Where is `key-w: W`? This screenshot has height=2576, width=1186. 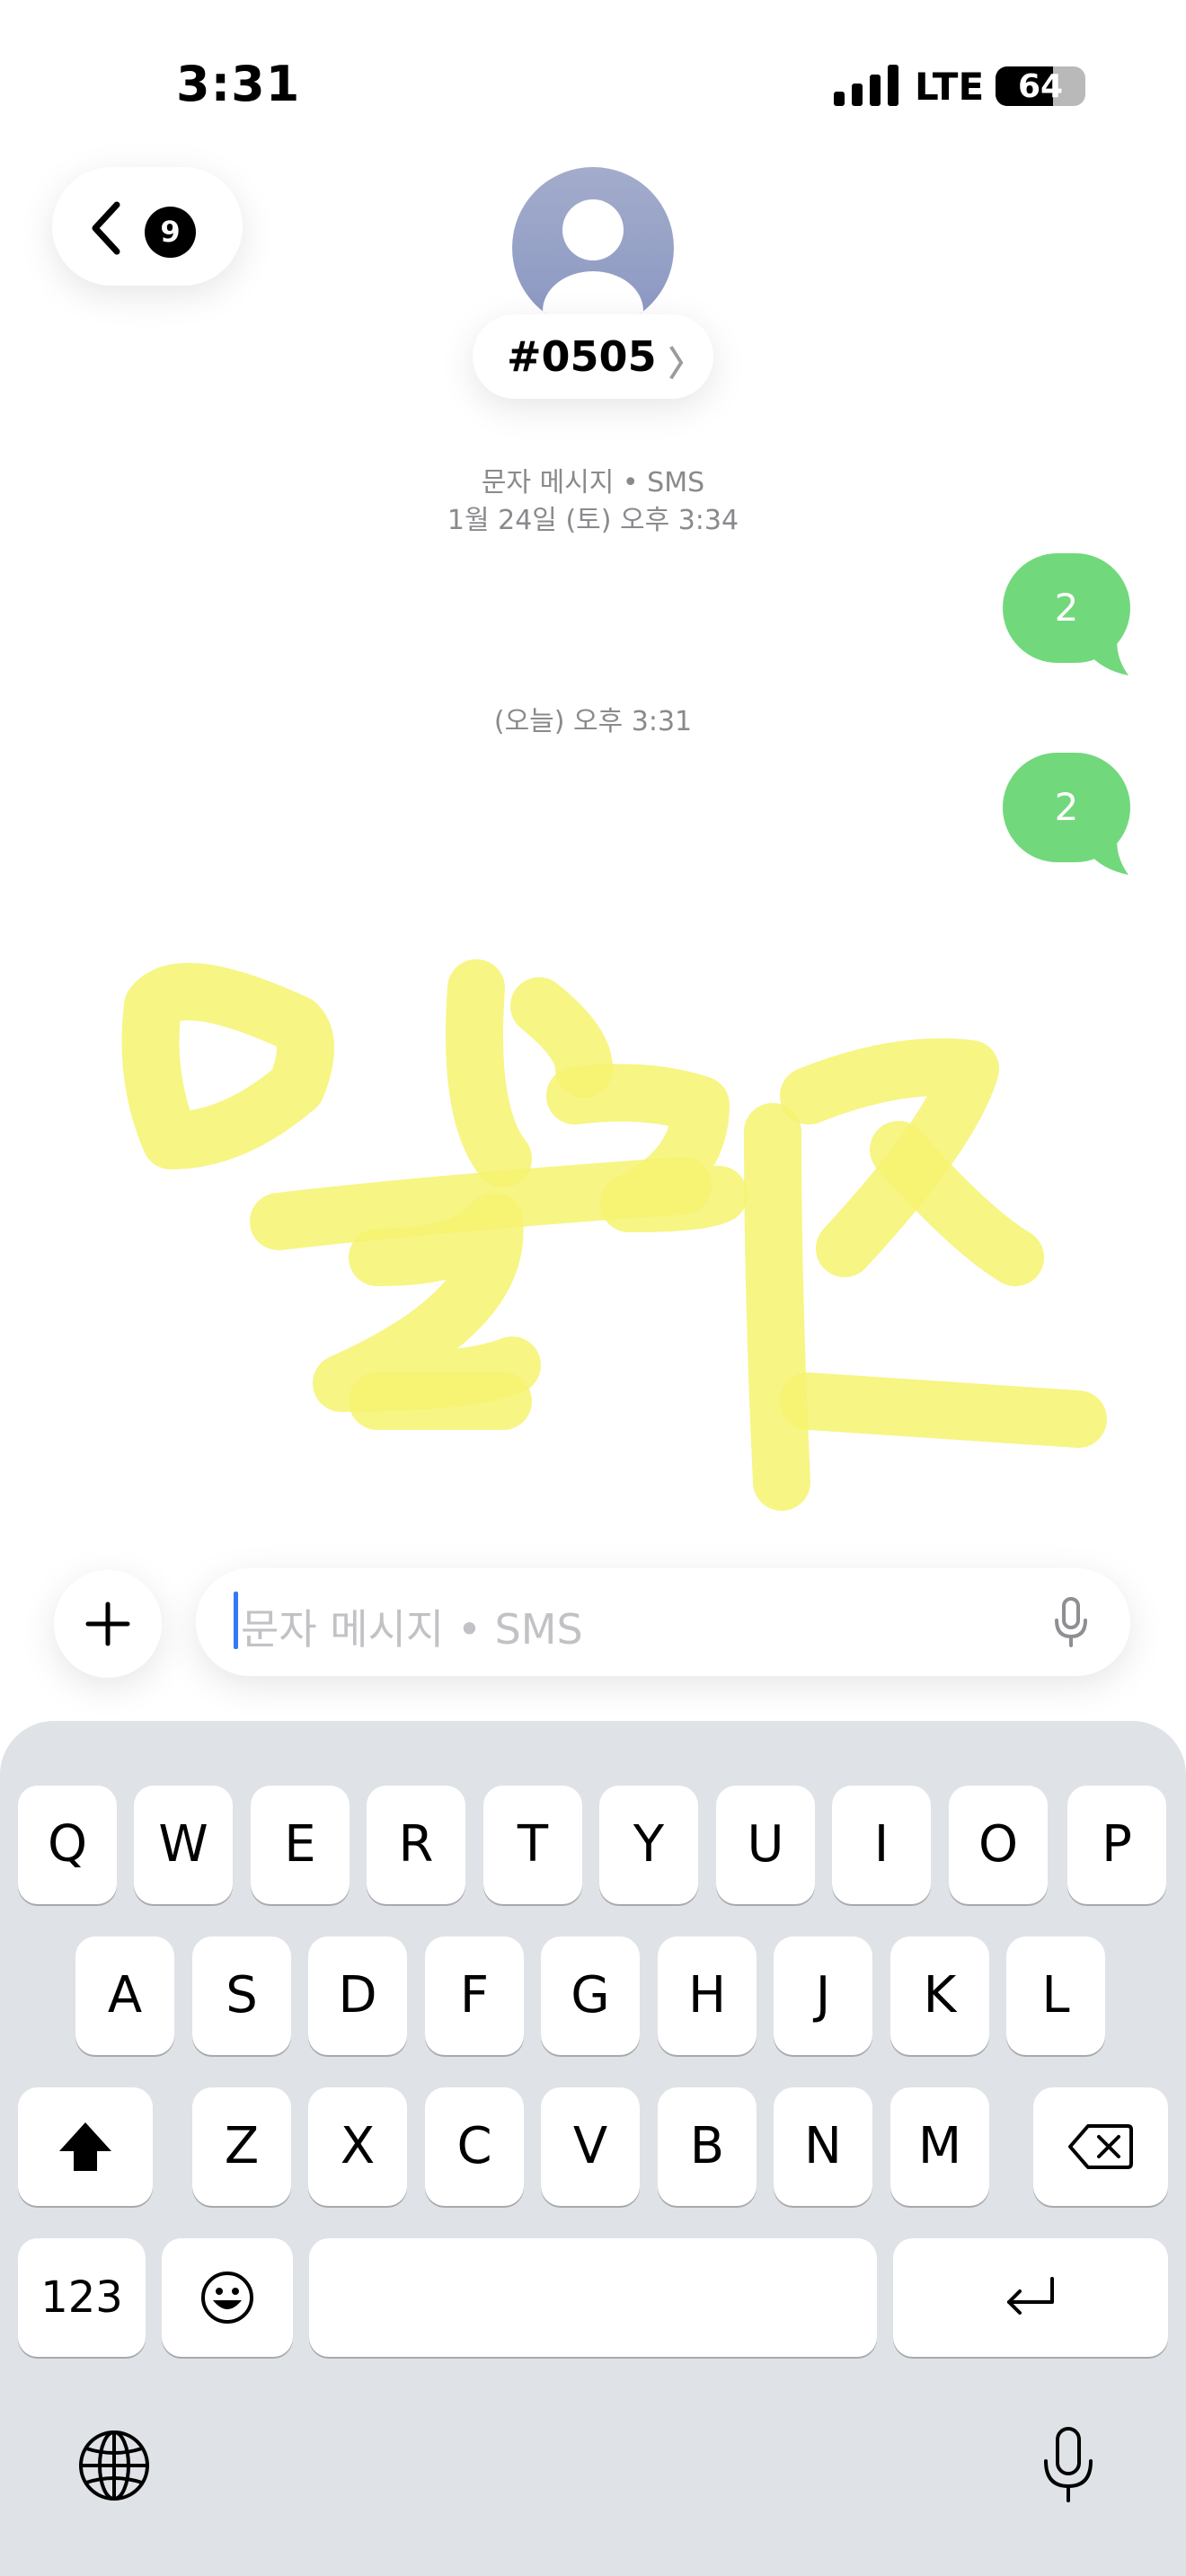 key-w: W is located at coordinates (183, 1845).